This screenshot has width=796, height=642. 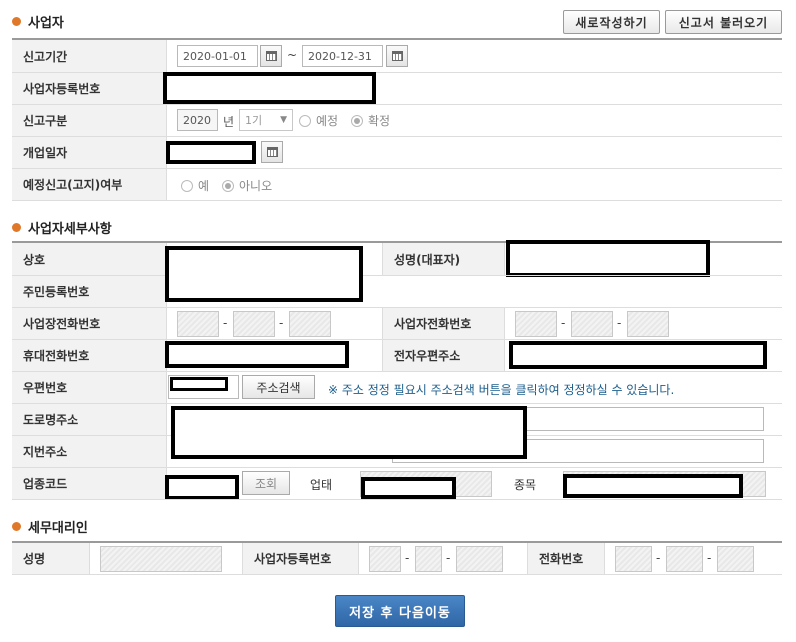 I want to click on bizno-redacted-field, so click(x=269, y=88).